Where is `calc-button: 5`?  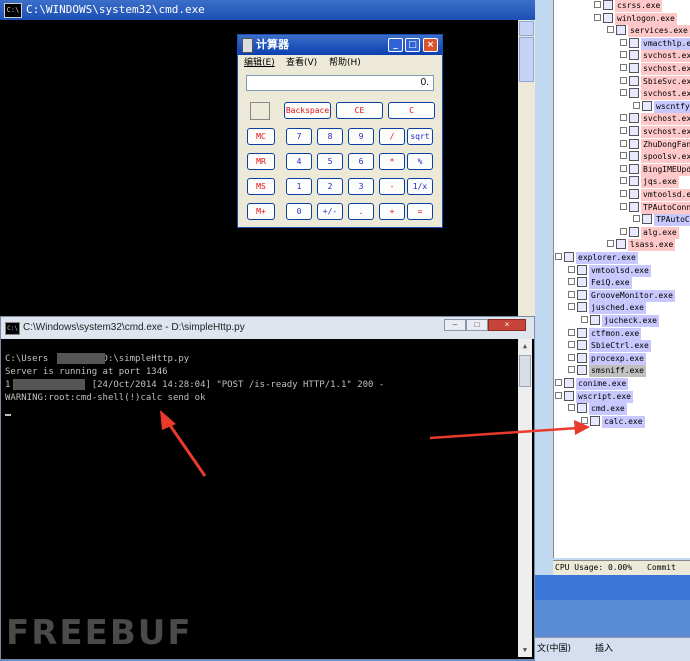
calc-button: 5 is located at coordinates (330, 161).